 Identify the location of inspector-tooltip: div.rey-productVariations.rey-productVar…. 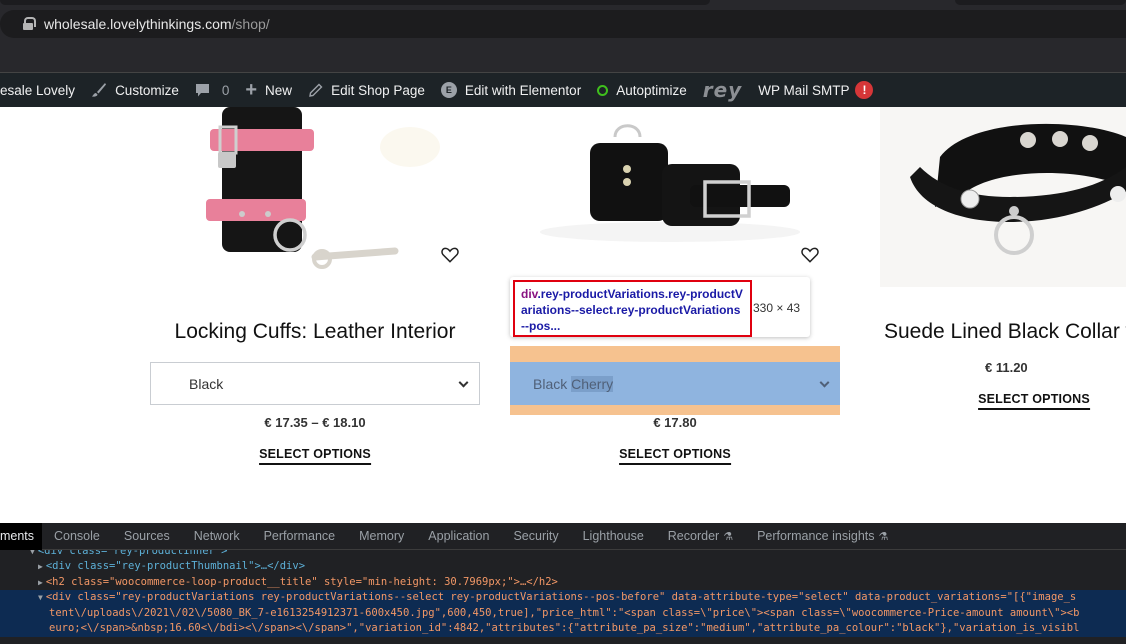
(660, 307).